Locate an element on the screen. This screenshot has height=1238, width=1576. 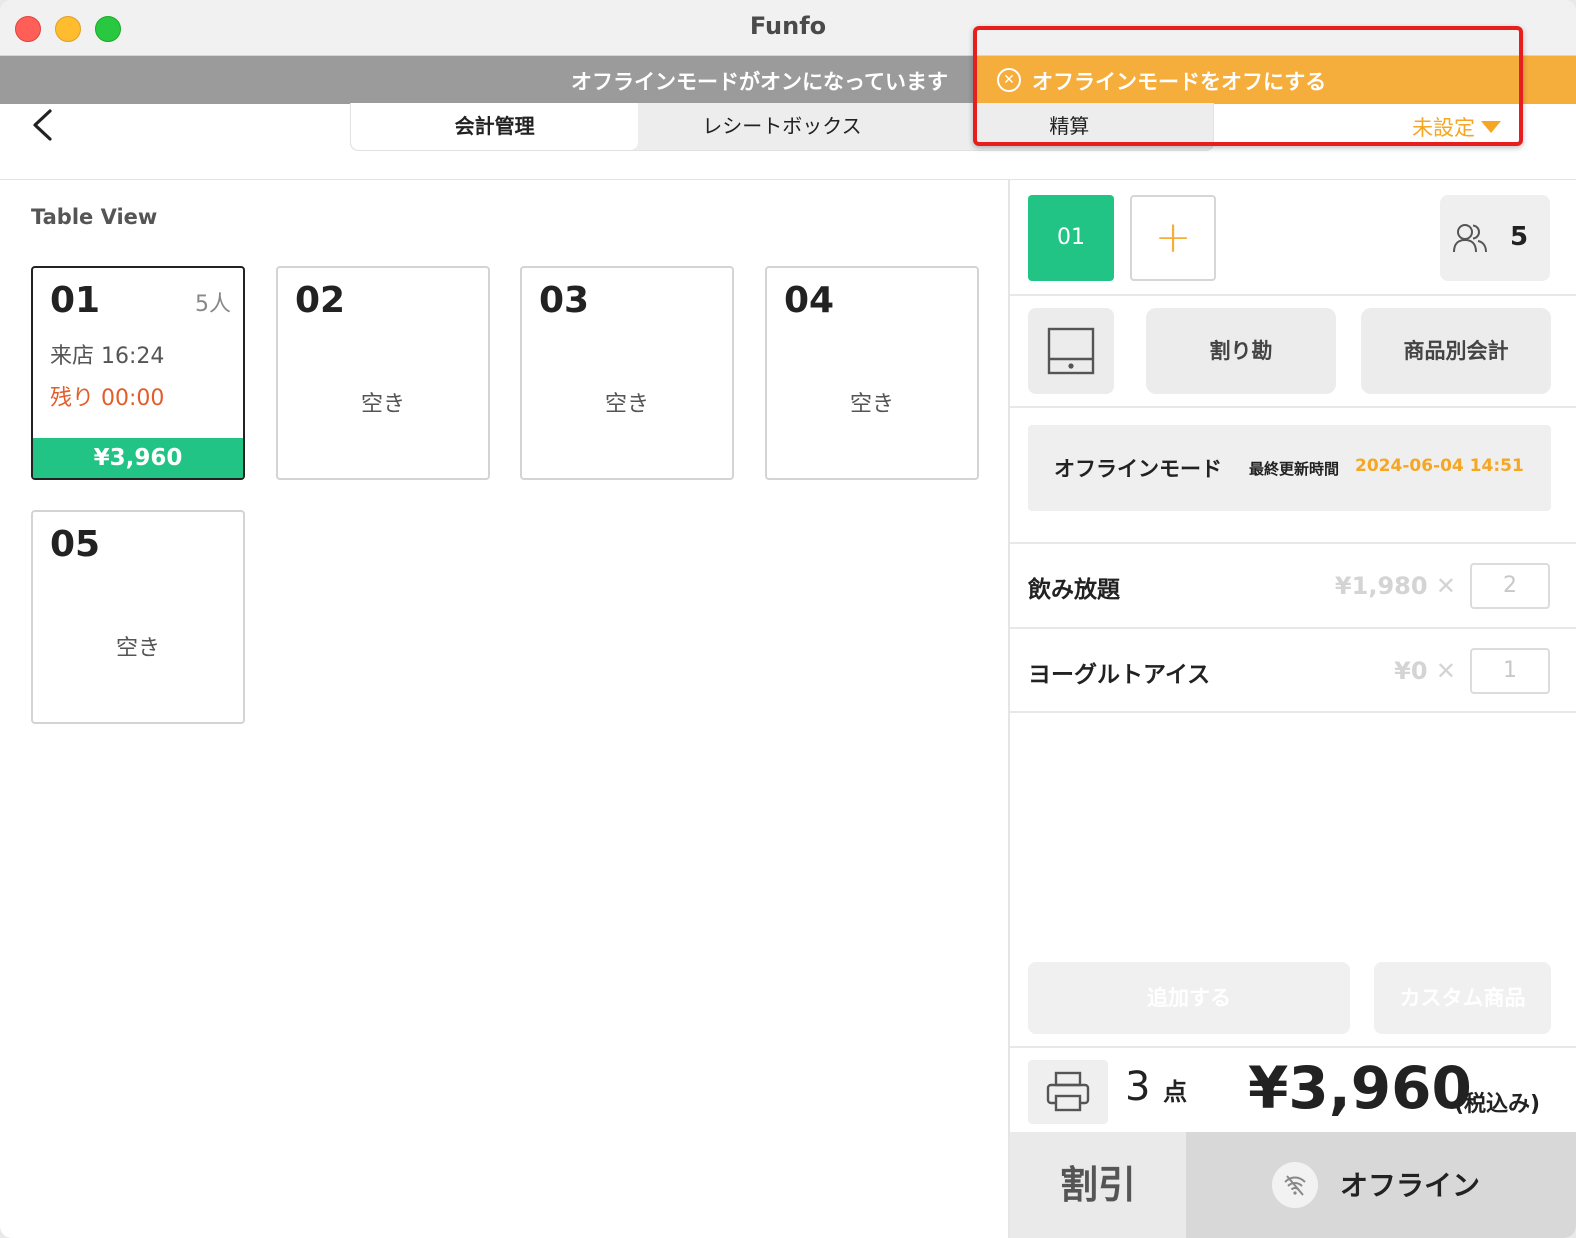
order-item-price: ¥0 ✕ is located at coordinates (1425, 671).